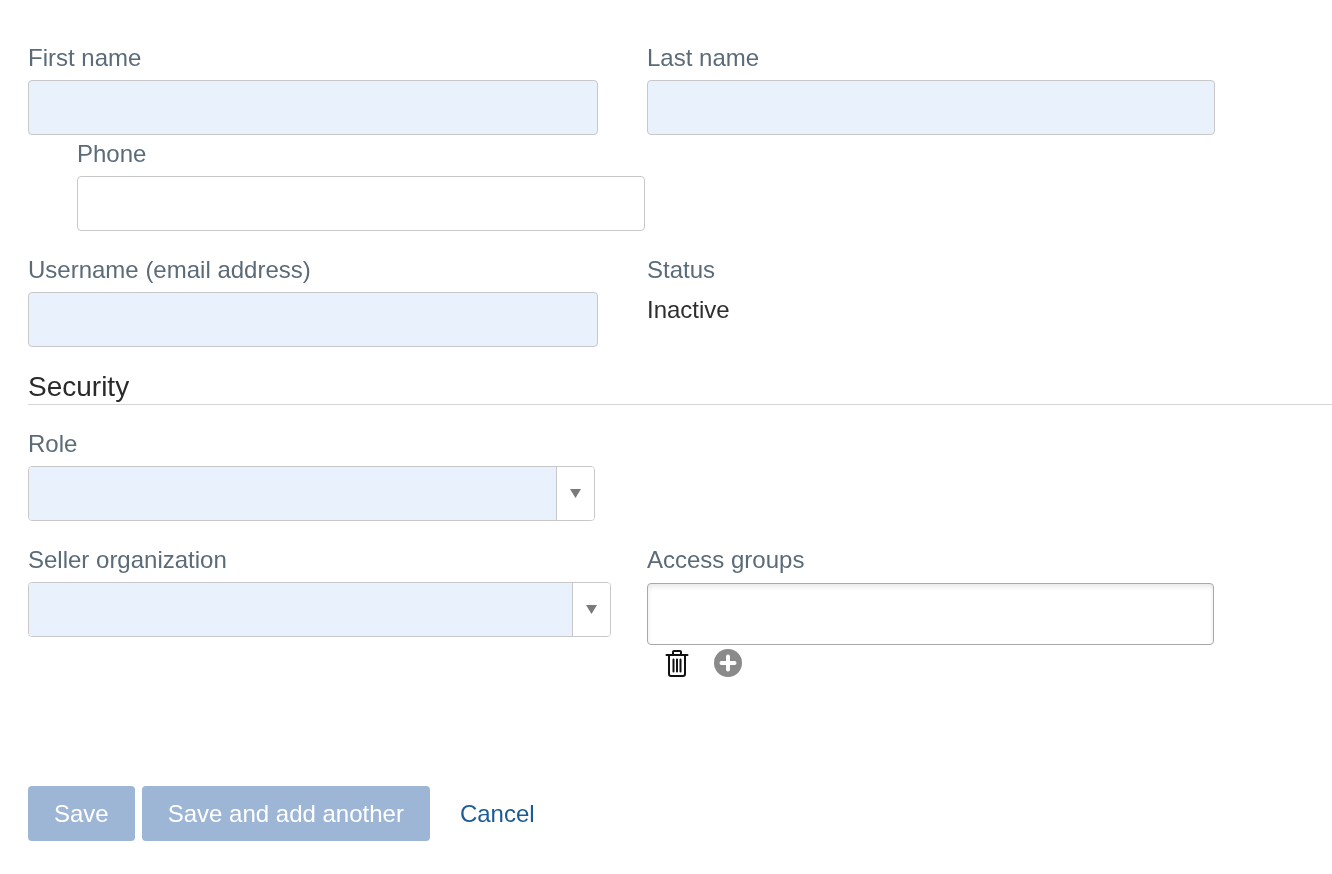  Describe the element at coordinates (681, 270) in the screenshot. I see `field-label: Status` at that location.